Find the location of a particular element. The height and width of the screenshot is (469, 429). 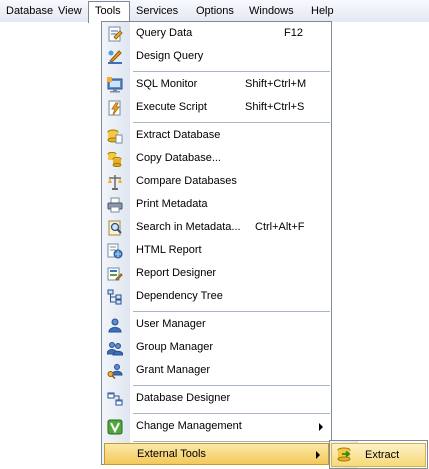

menu-services: Services is located at coordinates (160, 11).